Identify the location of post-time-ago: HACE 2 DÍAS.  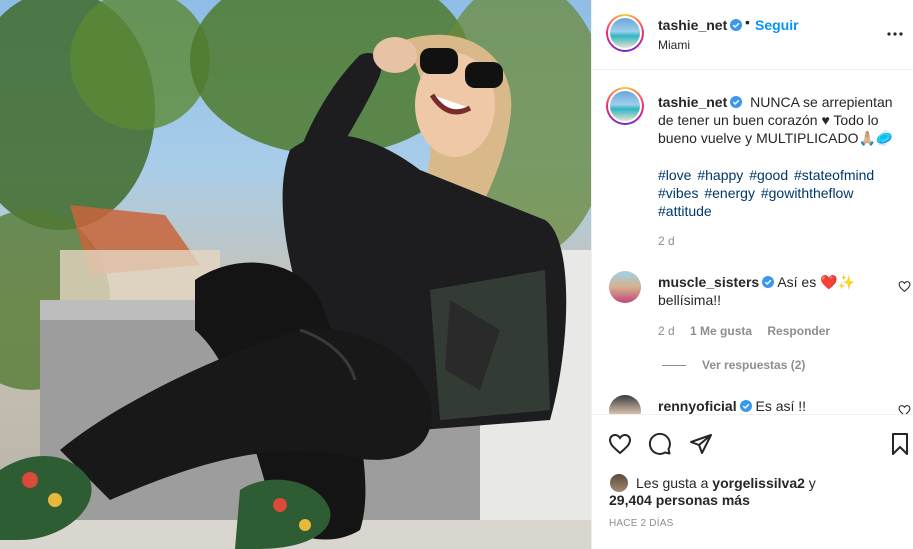
(641, 523).